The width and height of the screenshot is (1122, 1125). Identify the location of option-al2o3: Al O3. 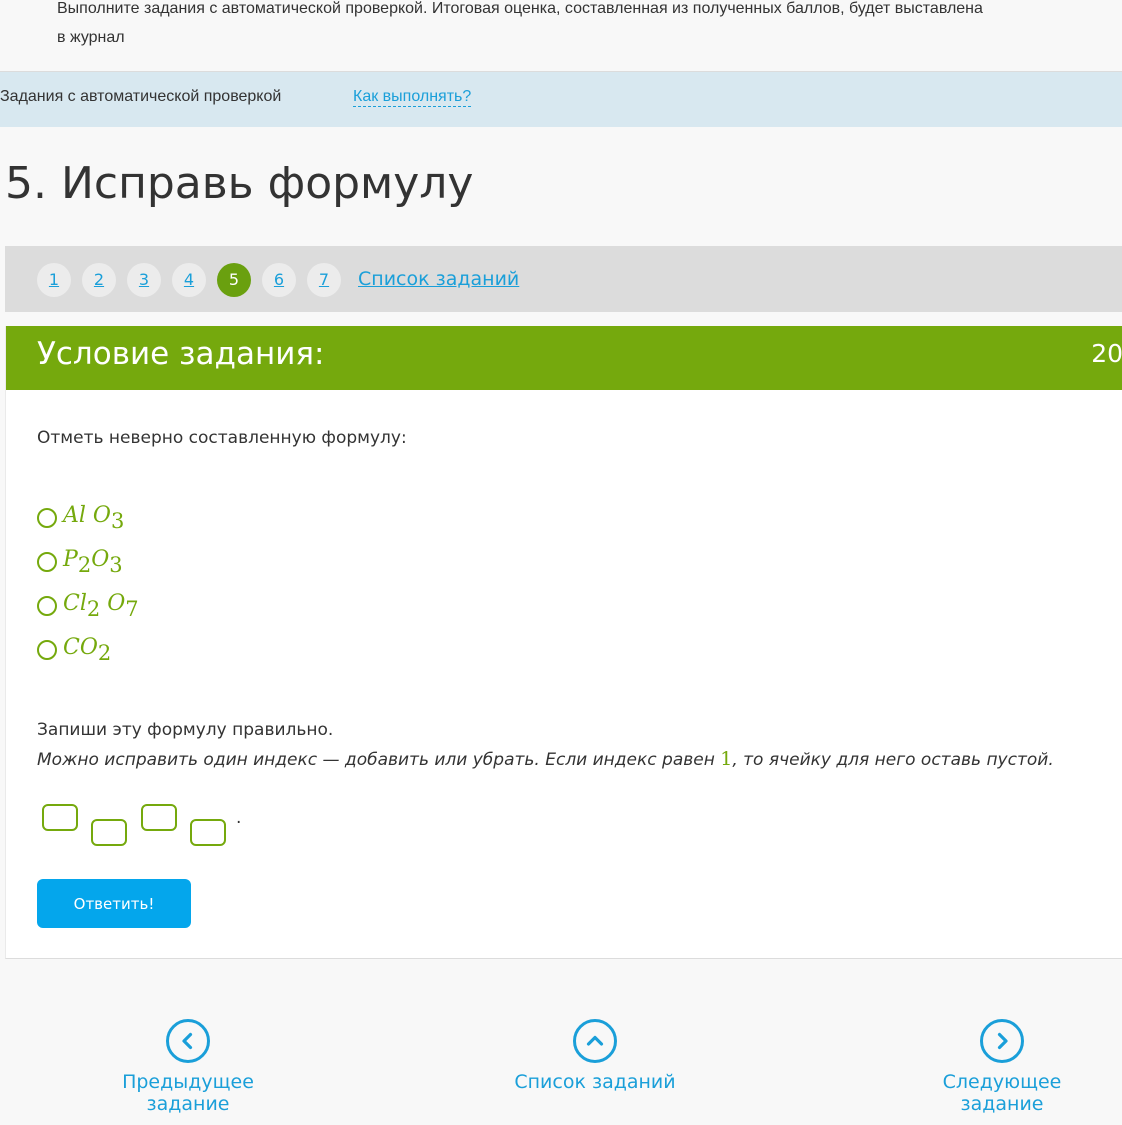
(88, 518).